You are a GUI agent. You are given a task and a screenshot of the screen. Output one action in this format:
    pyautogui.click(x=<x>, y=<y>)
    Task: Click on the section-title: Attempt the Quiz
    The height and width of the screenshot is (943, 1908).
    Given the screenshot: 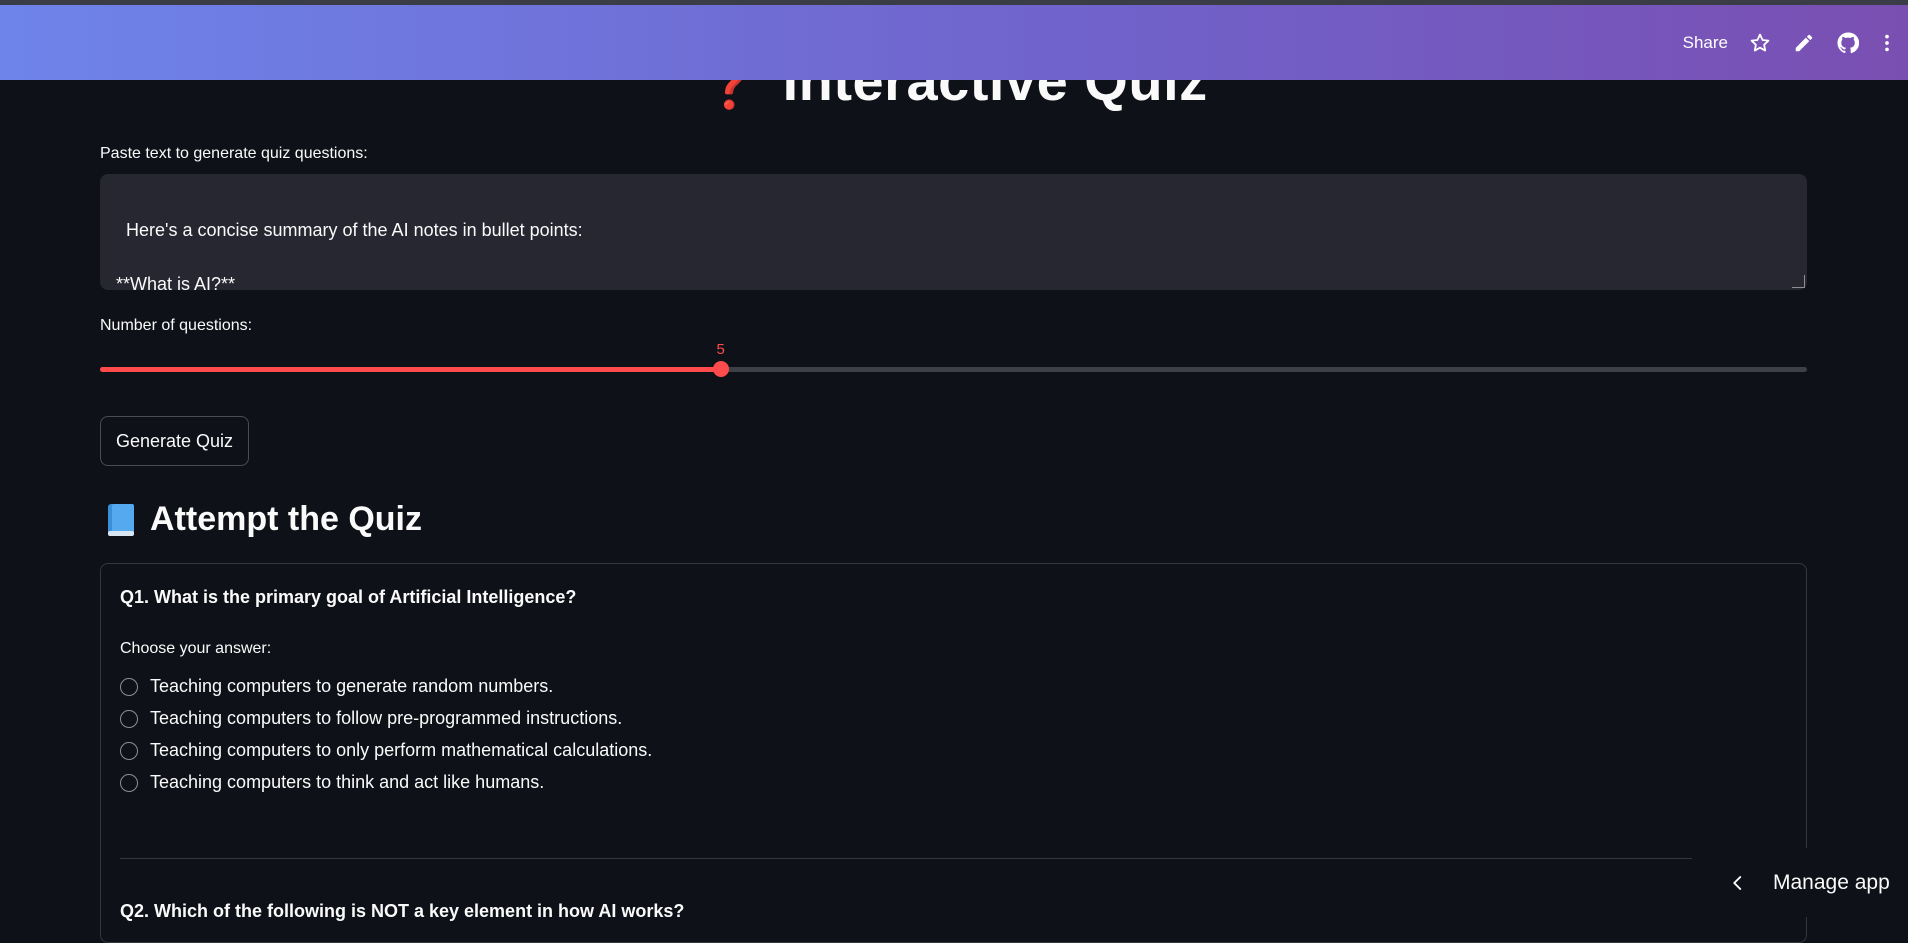 What is the action you would take?
    pyautogui.click(x=286, y=519)
    